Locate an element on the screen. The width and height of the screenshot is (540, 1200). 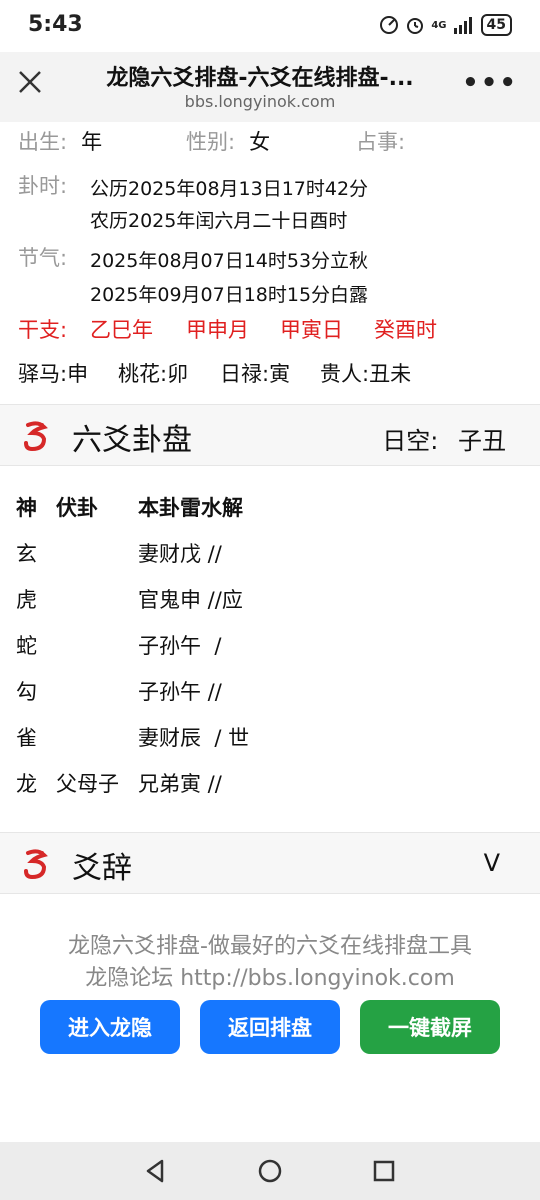
row-shen: 勾 is located at coordinates (26, 692).